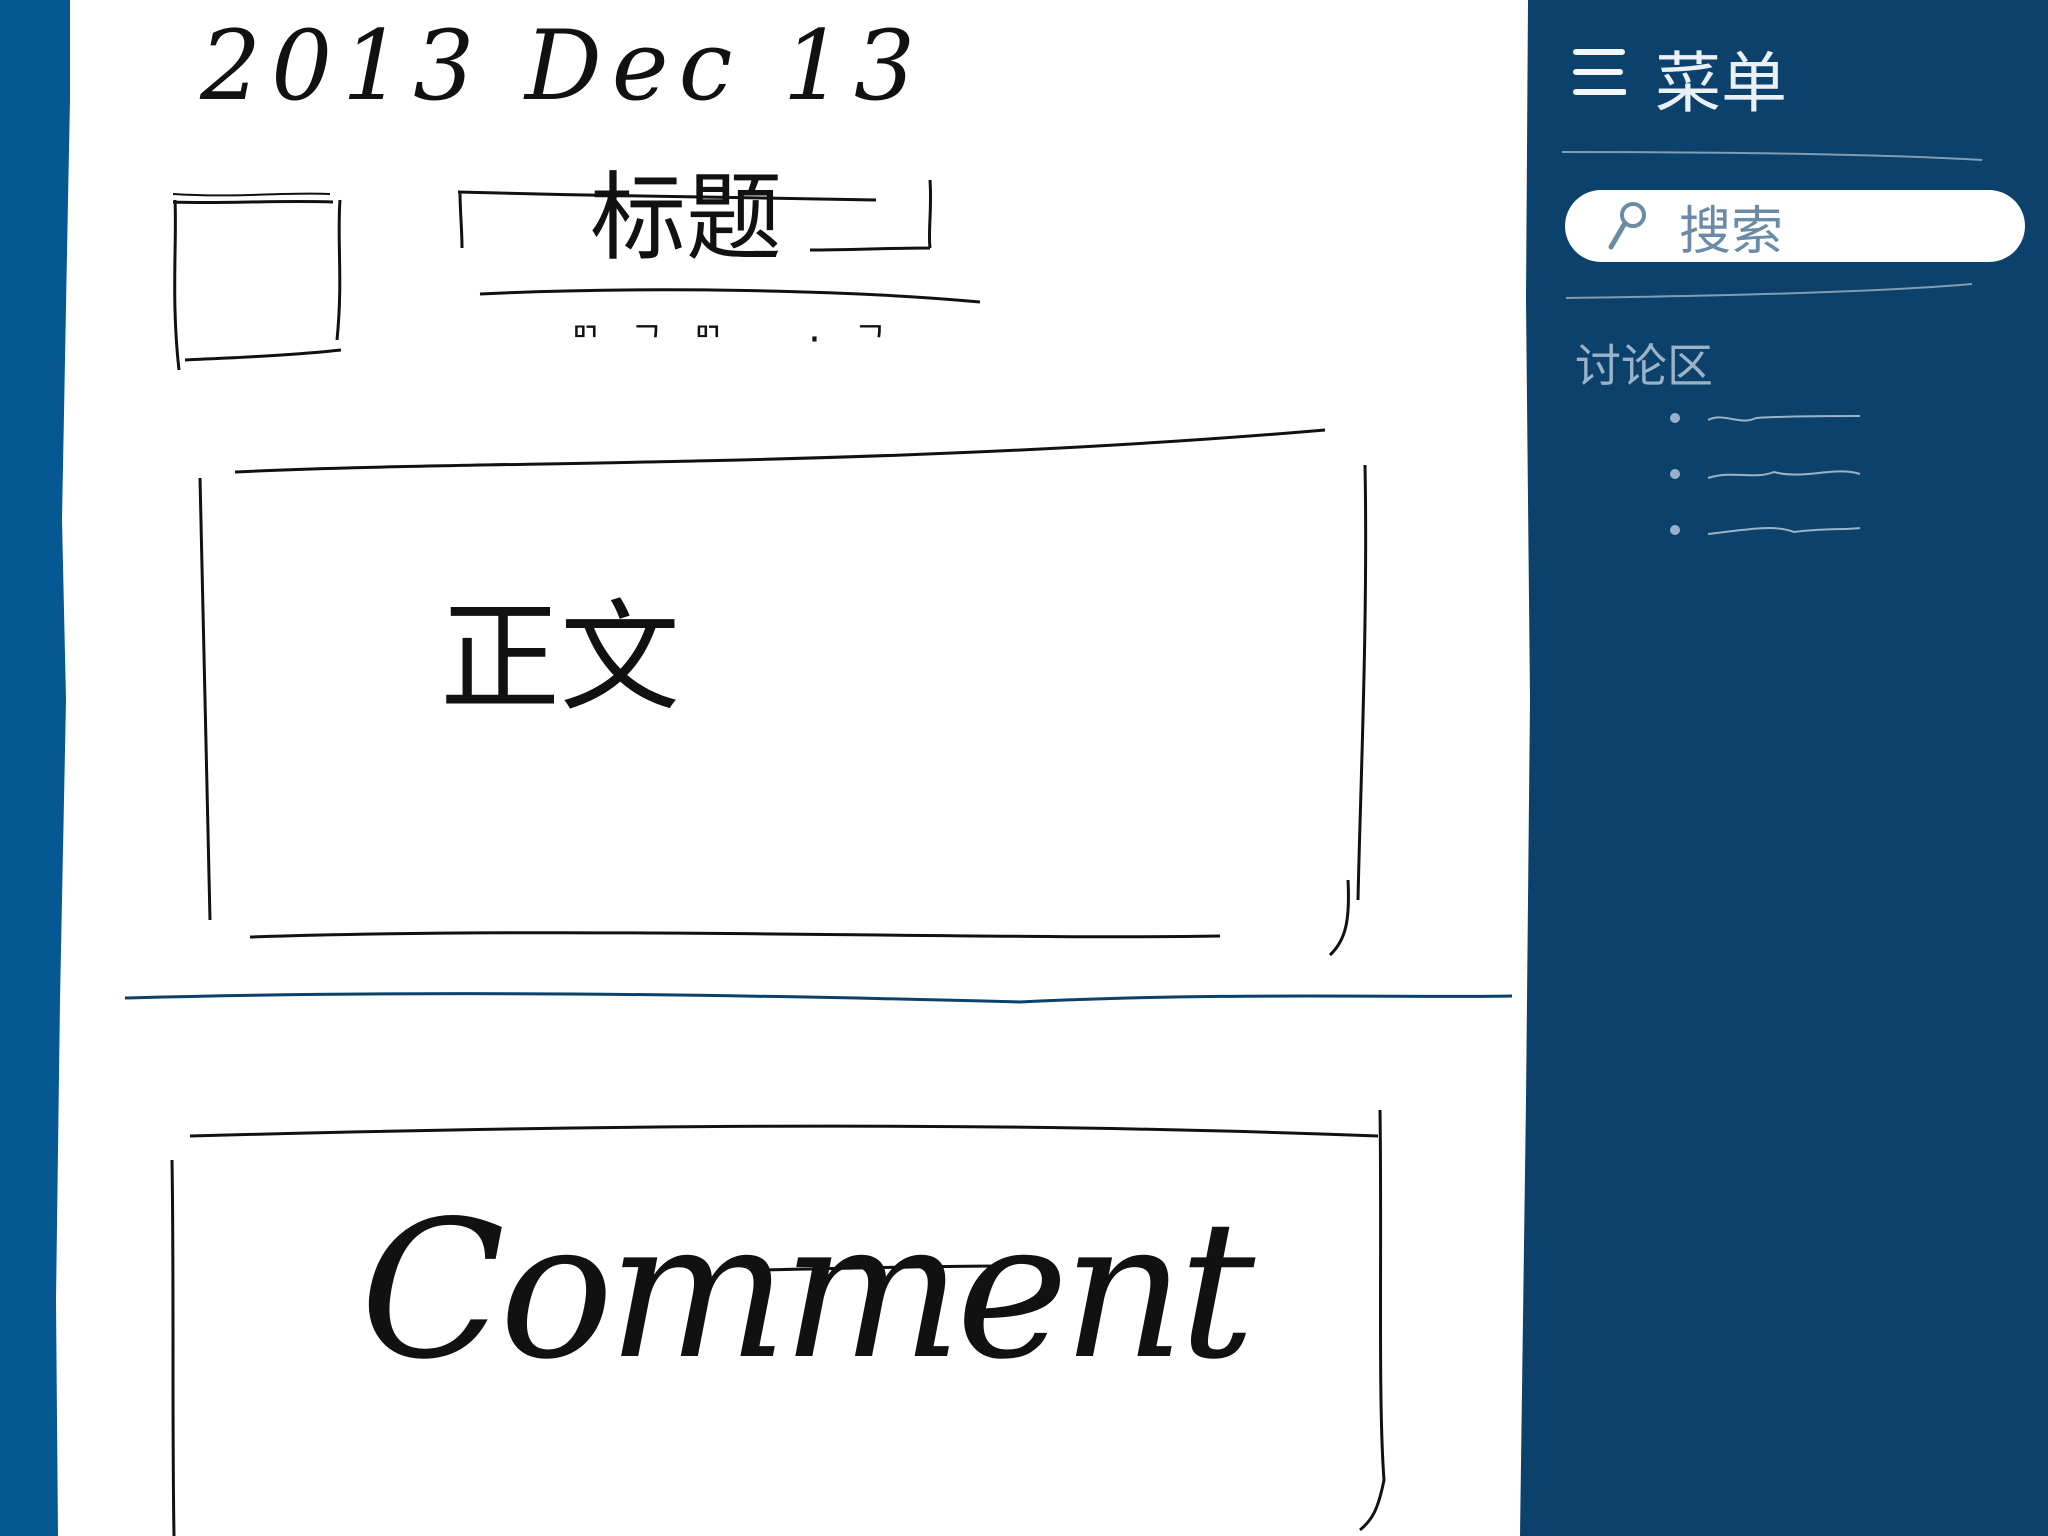 Image resolution: width=2048 pixels, height=1536 pixels. I want to click on post-date: 2013 Dec 13, so click(563, 66).